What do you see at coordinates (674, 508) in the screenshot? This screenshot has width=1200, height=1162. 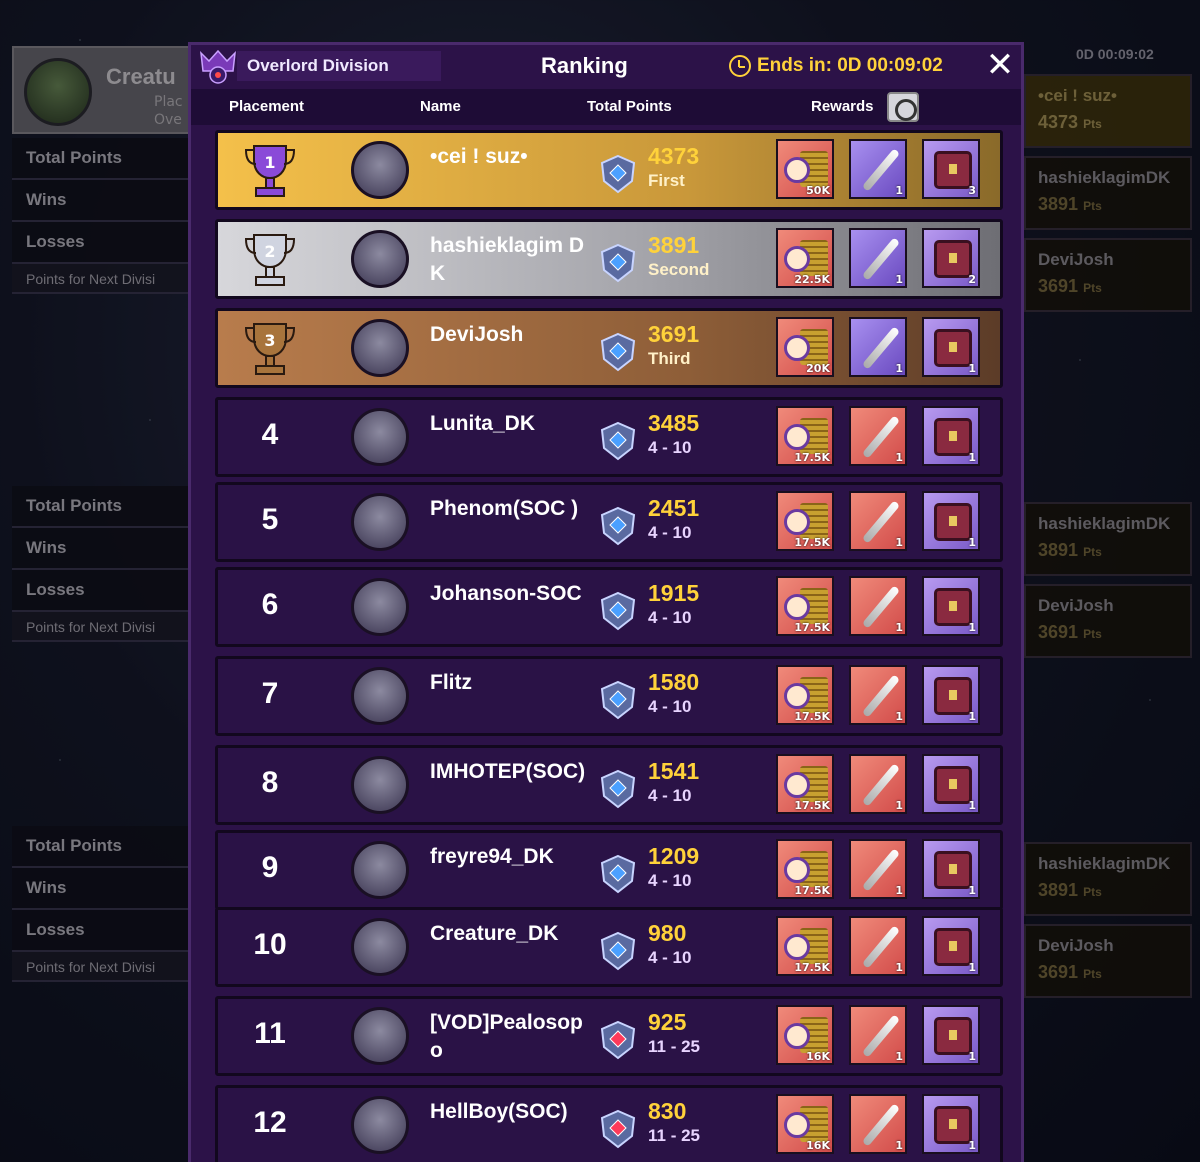 I see `player-points: 2451` at bounding box center [674, 508].